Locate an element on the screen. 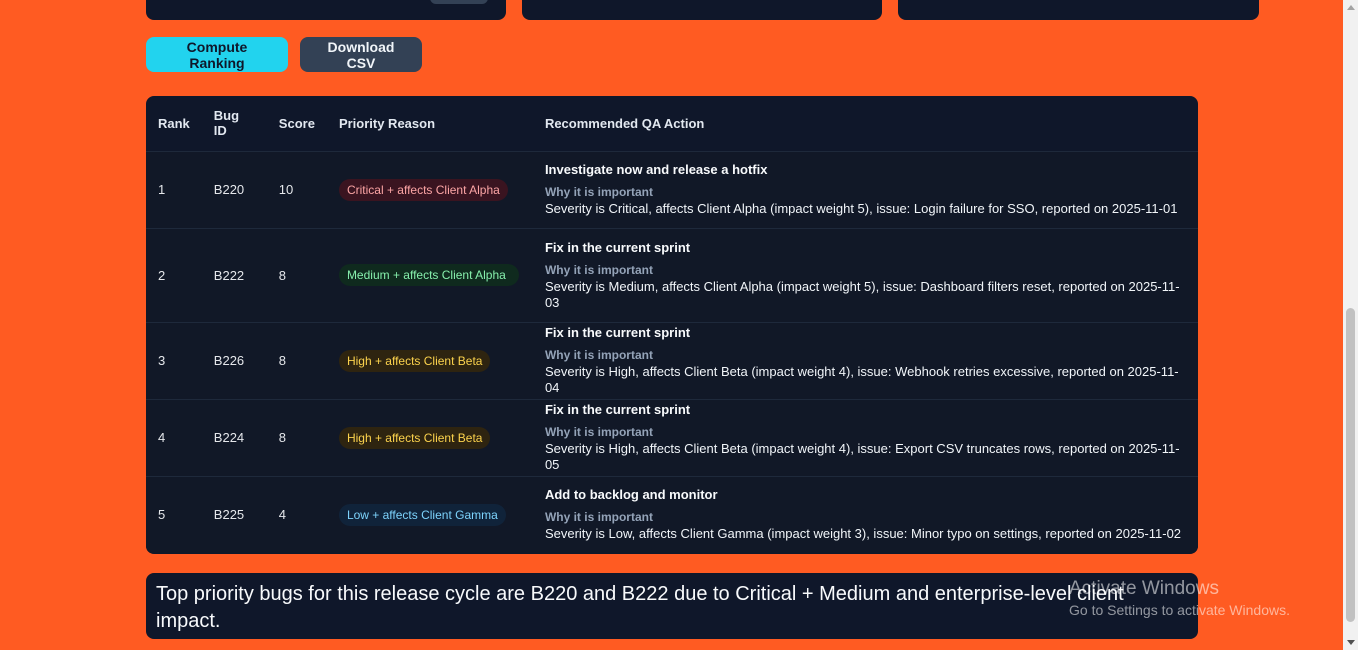 The image size is (1358, 650). reason-cell: Medium + affects Client Alpha is located at coordinates (430, 275).